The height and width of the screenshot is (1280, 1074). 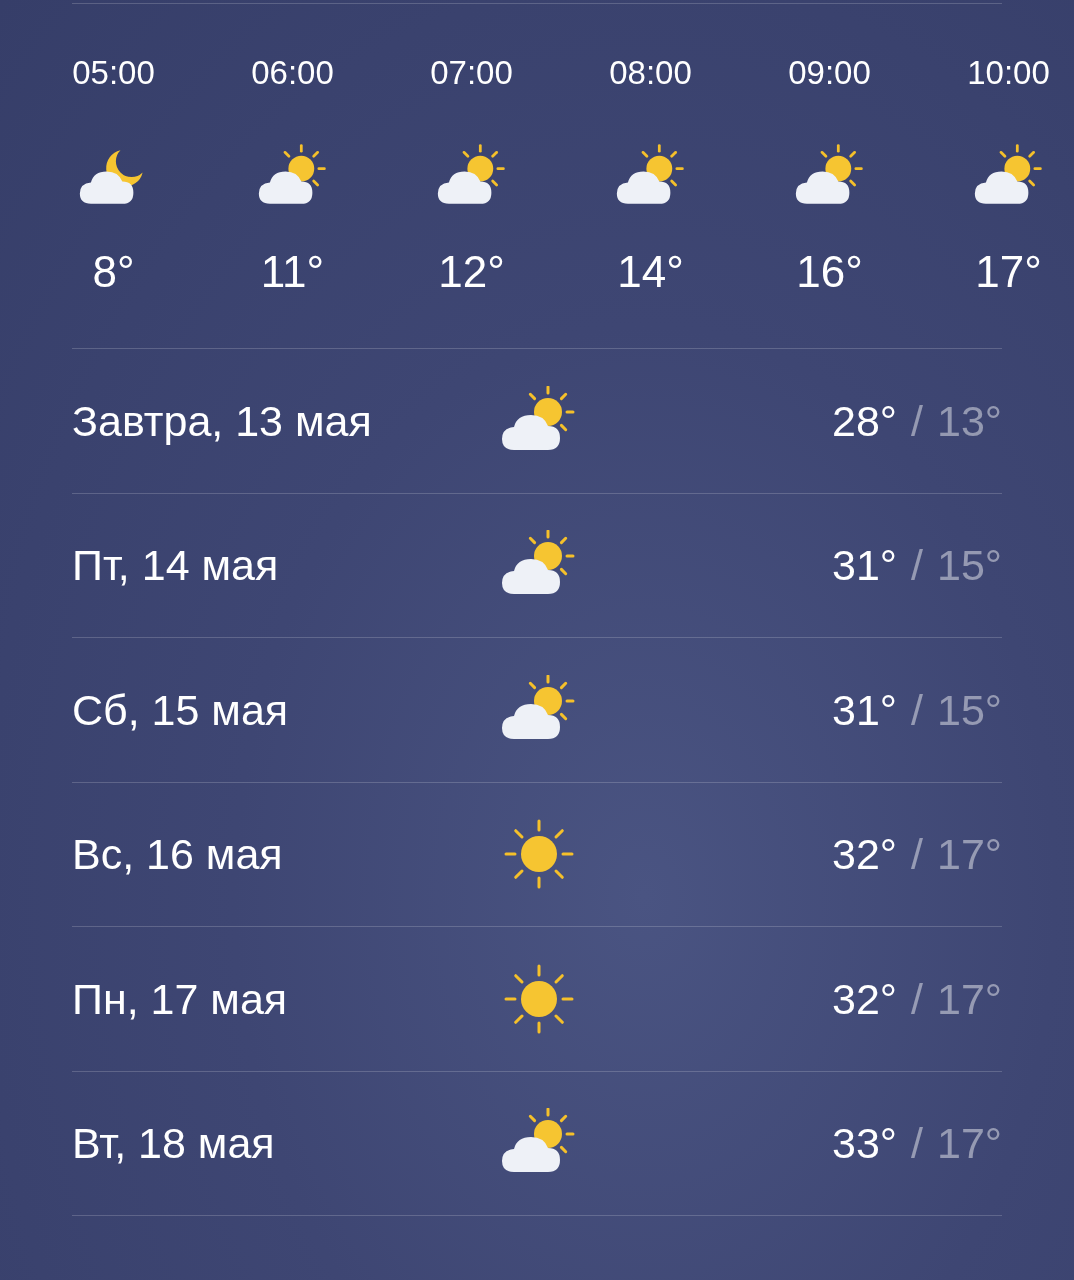 What do you see at coordinates (292, 272) in the screenshot?
I see `hour-temperature: 11°` at bounding box center [292, 272].